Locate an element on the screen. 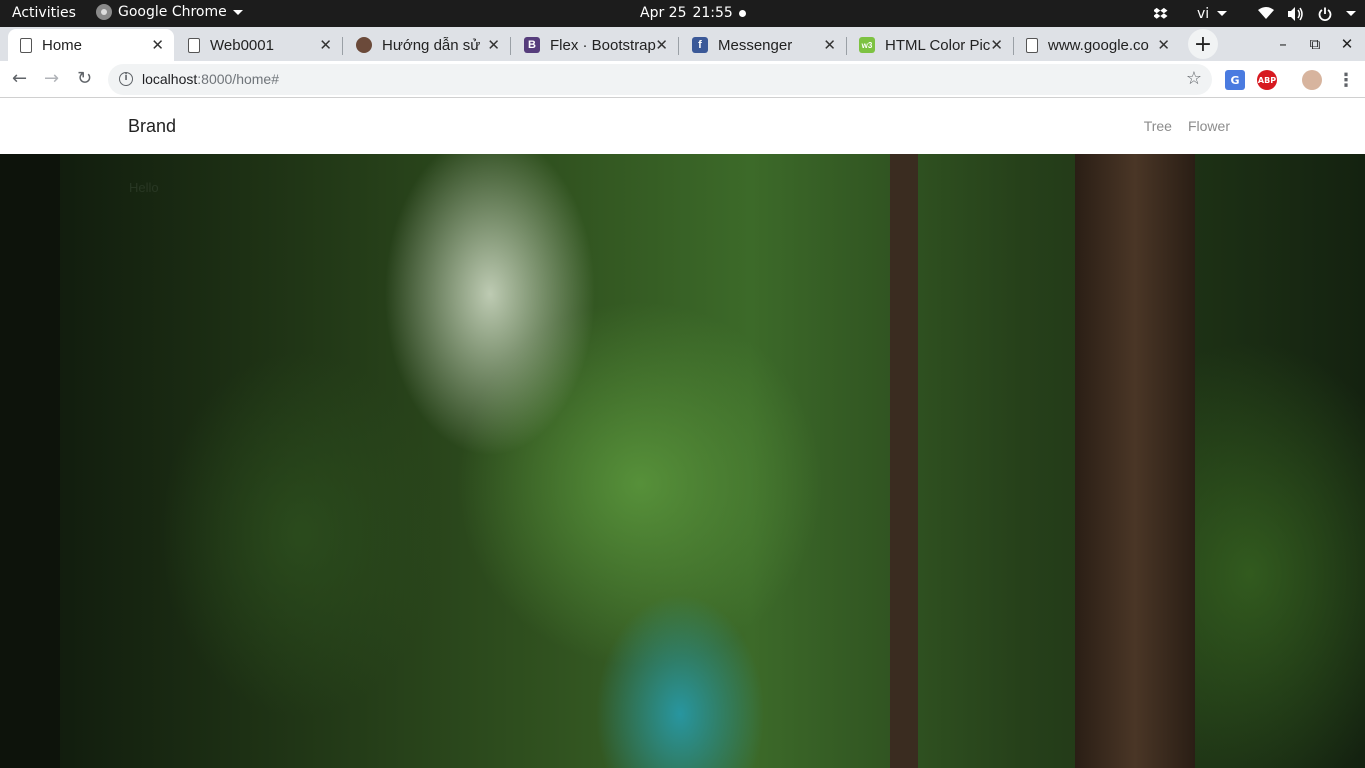  restore-icon: ⧉ is located at coordinates (1315, 44).